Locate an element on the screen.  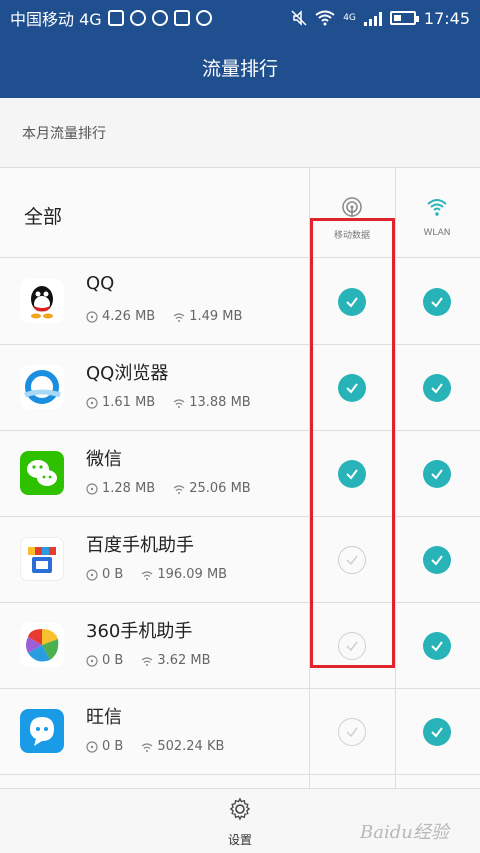
app-name: 360手机助手 is located at coordinates (139, 631).